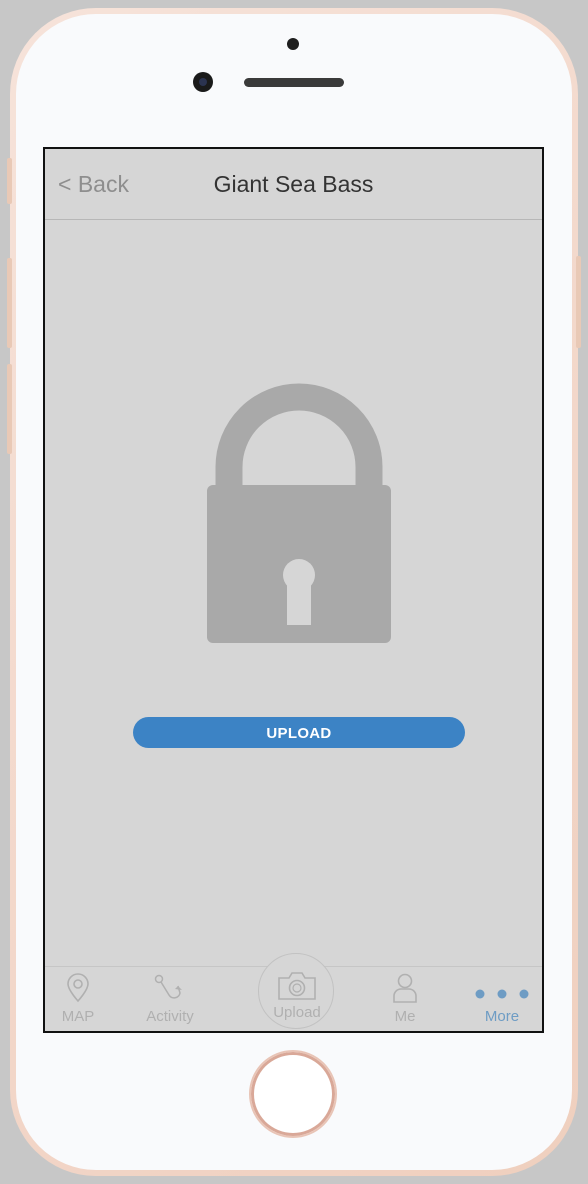 This screenshot has width=588, height=1184. Describe the element at coordinates (78, 1016) in the screenshot. I see `tab-map-label: MAP` at that location.